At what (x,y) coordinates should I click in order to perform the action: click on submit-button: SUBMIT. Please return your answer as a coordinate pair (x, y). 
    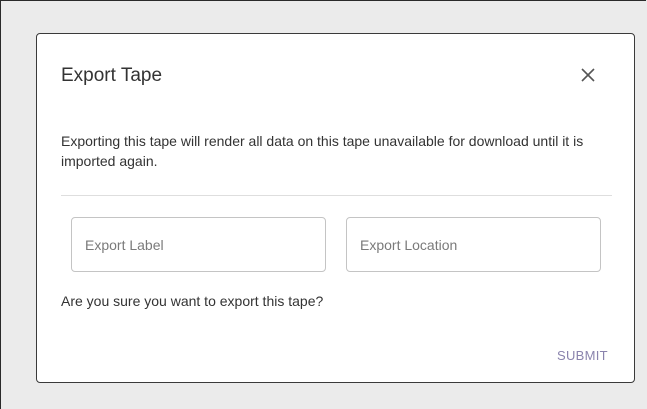
    Looking at the image, I should click on (582, 356).